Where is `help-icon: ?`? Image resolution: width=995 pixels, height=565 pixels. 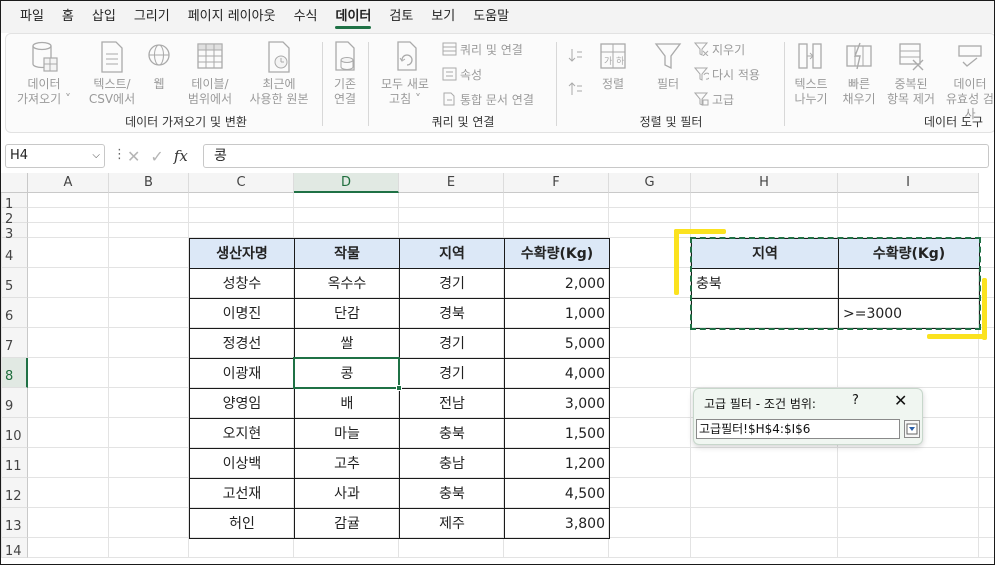
help-icon: ? is located at coordinates (855, 400).